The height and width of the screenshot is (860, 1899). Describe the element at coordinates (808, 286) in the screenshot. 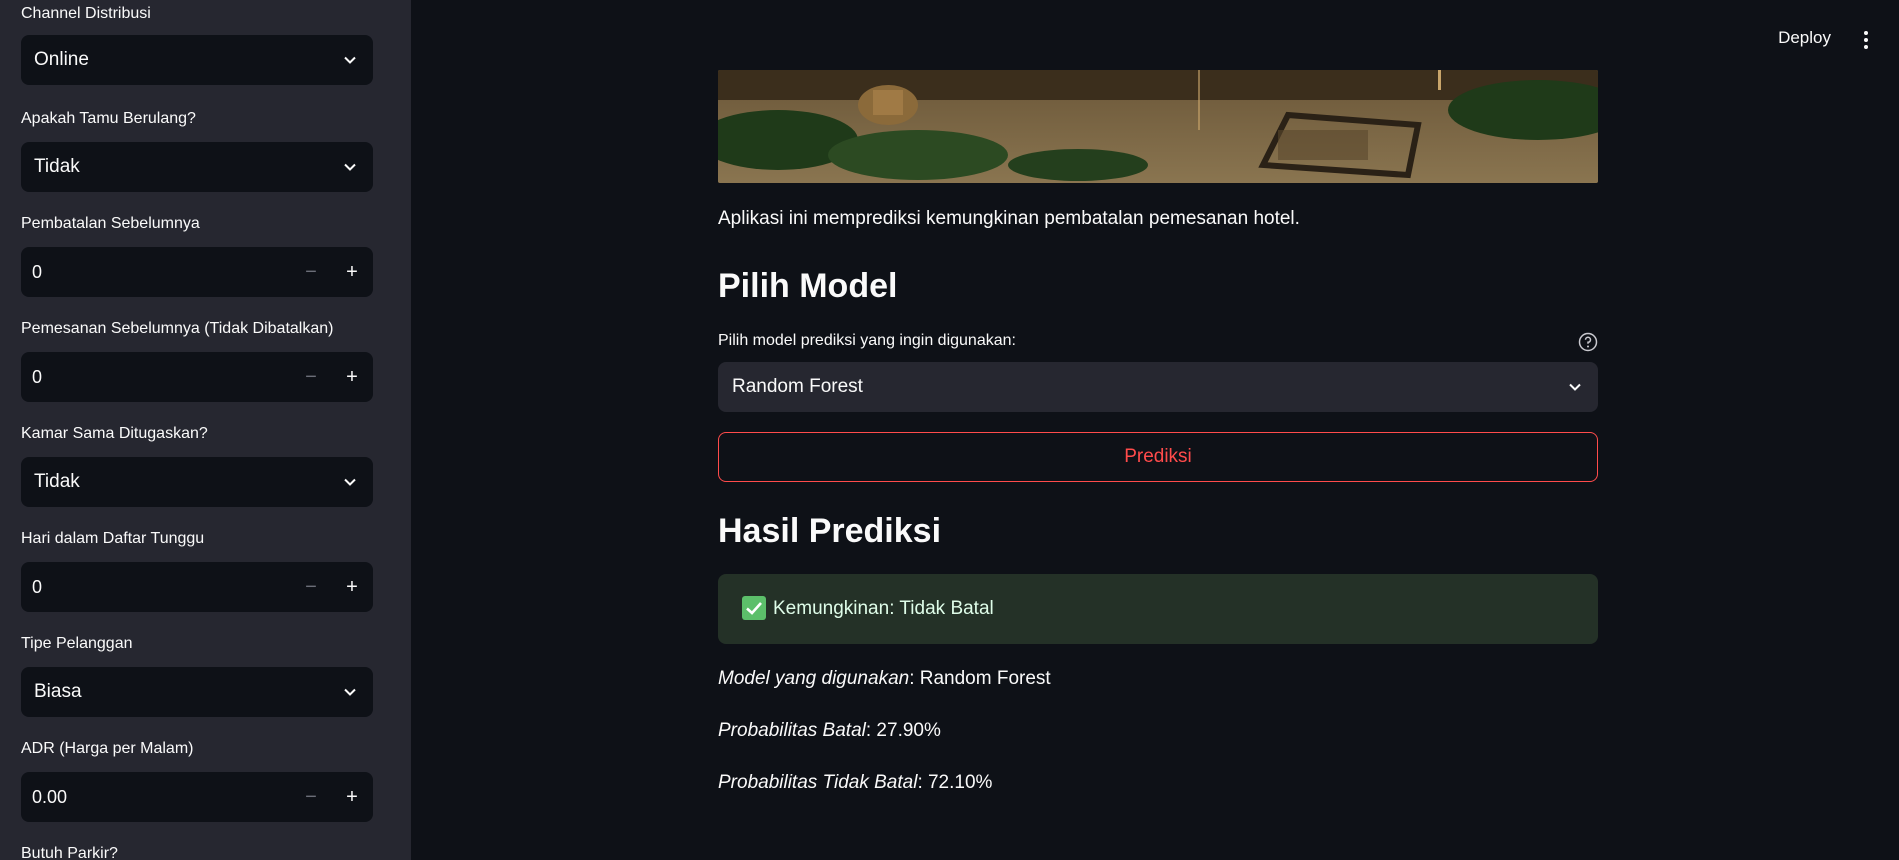

I see `model-section-title: Pilih Model` at that location.